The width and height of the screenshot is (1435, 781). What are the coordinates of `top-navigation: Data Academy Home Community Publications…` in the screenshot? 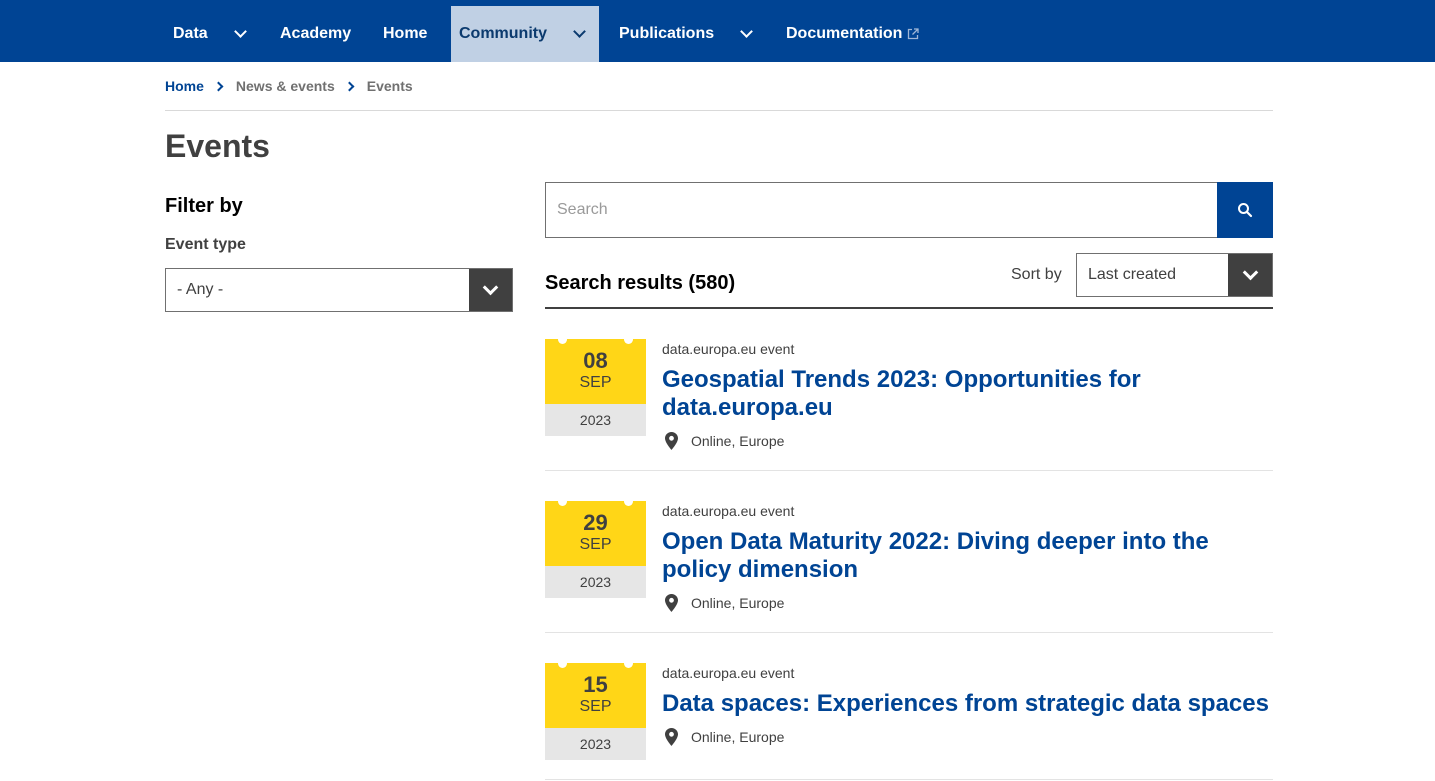 It's located at (717, 31).